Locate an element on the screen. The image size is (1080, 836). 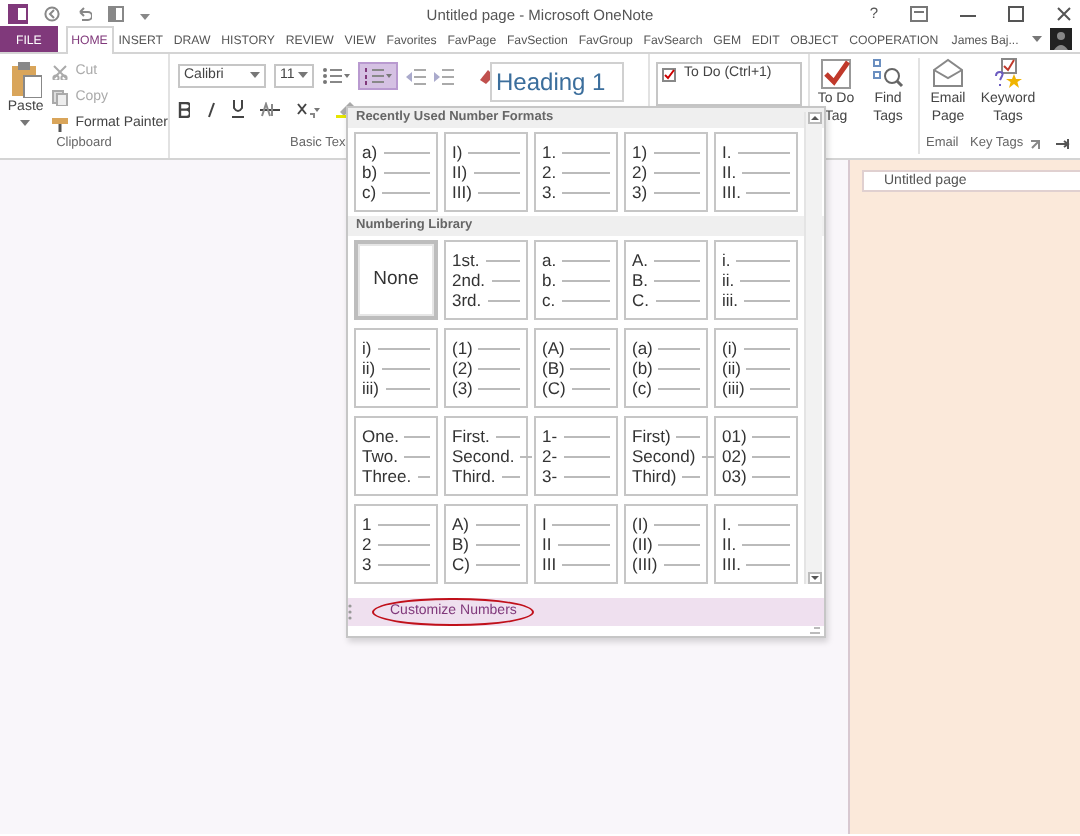
numbering-option: 01) 02) 03) is located at coordinates (756, 456).